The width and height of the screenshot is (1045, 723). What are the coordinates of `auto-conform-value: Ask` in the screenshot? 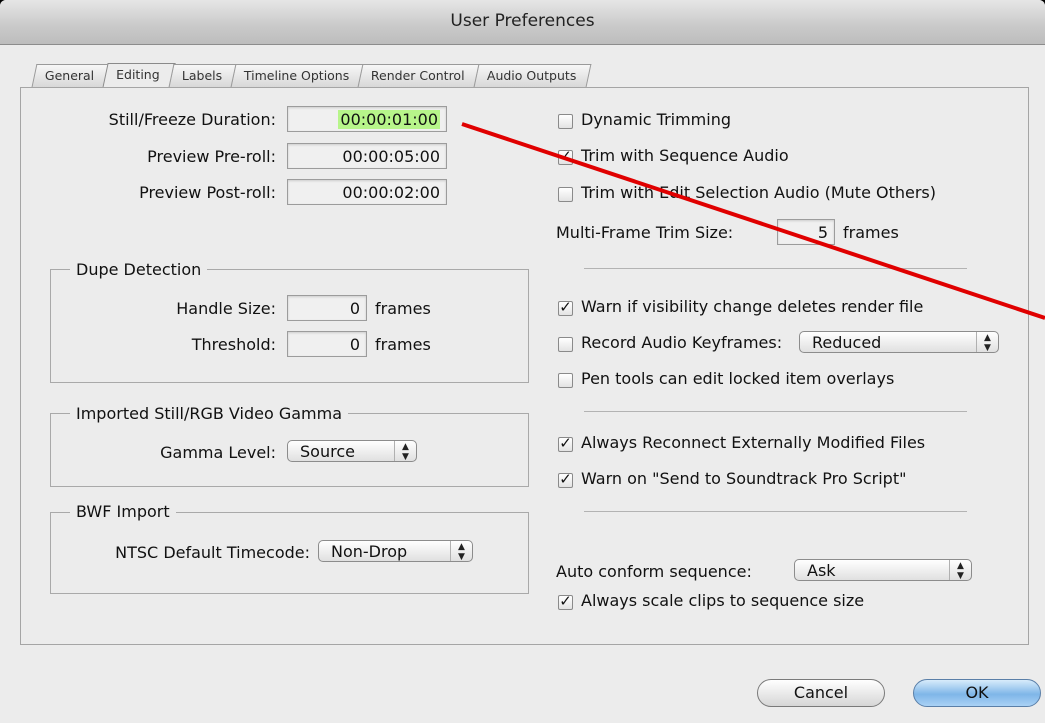 It's located at (821, 570).